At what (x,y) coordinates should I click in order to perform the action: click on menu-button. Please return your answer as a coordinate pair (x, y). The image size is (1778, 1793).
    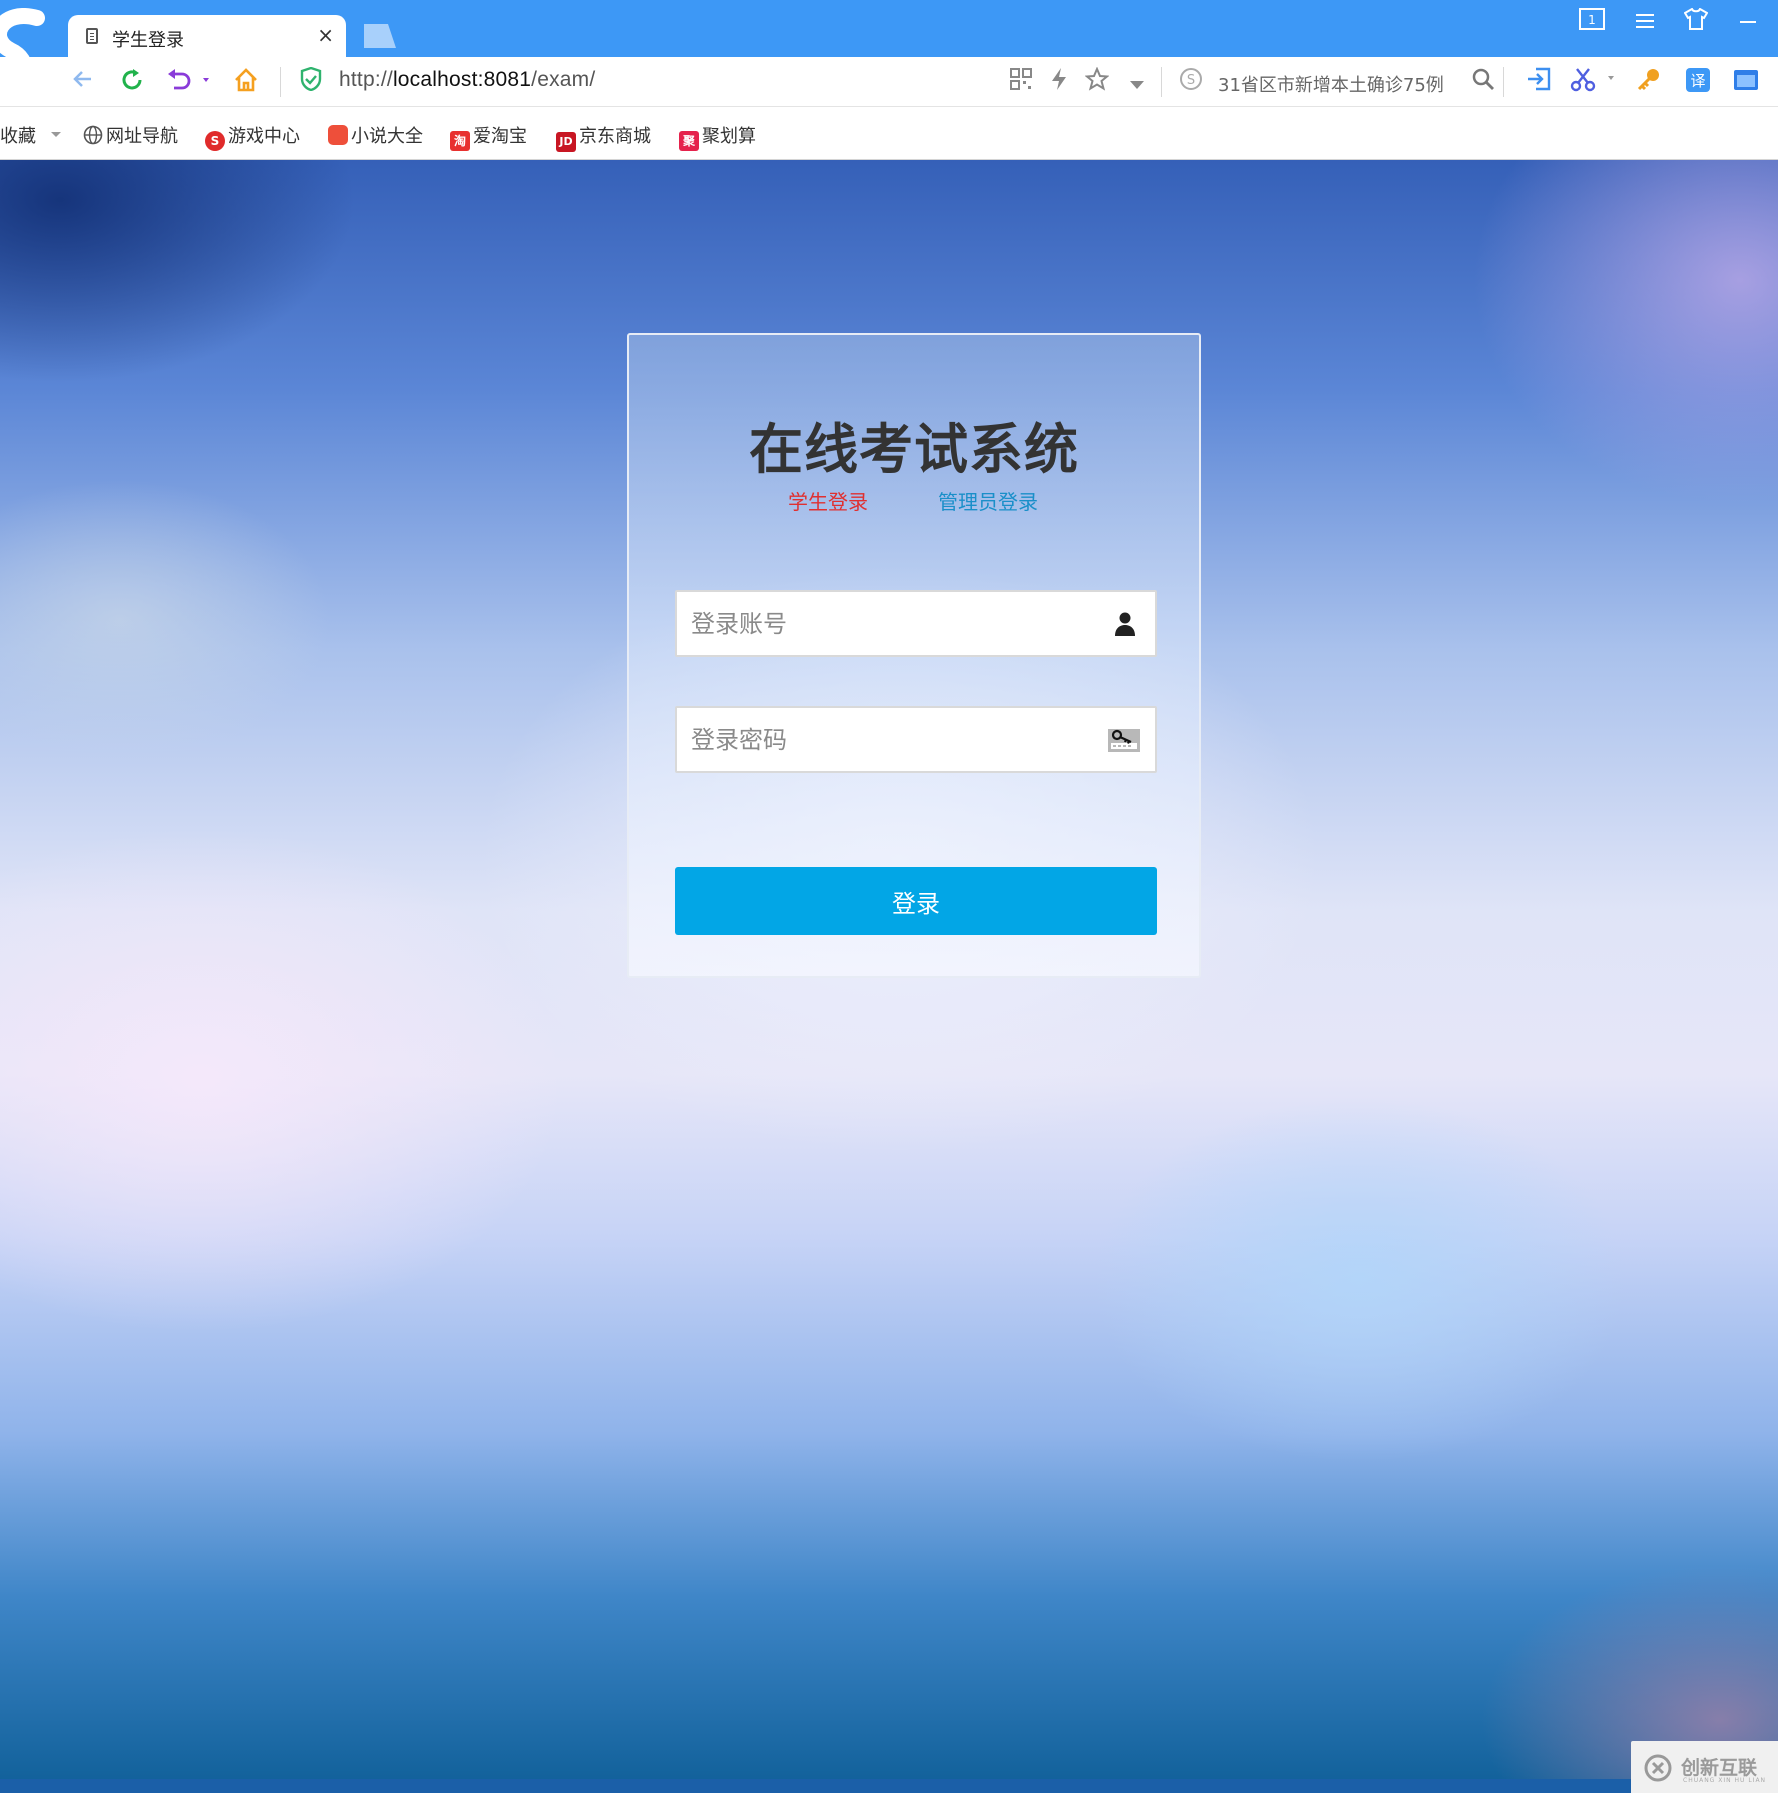
    Looking at the image, I should click on (1645, 24).